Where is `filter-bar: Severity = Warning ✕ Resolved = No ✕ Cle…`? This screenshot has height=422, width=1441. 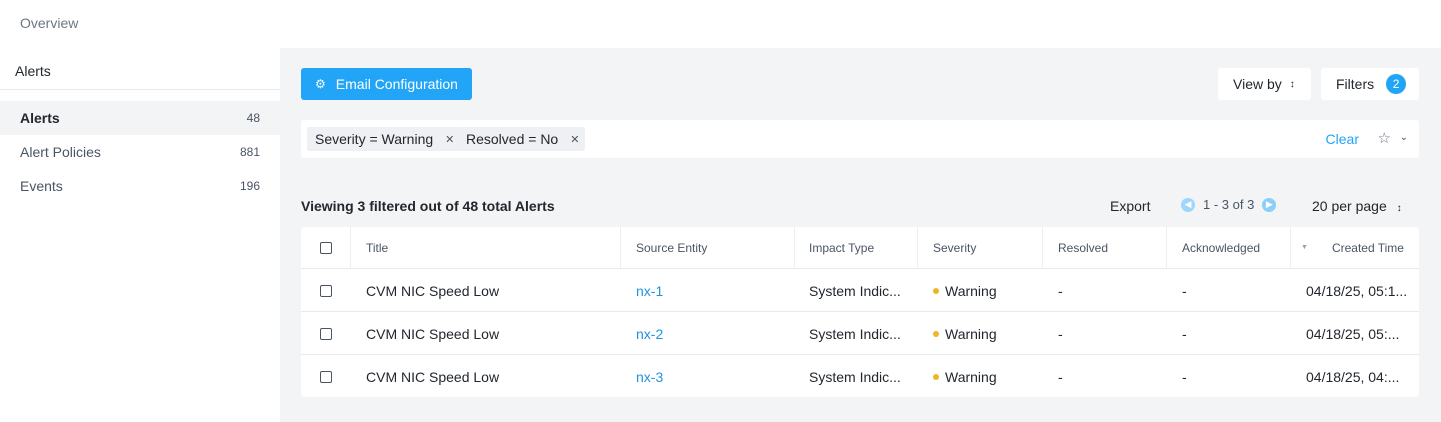 filter-bar: Severity = Warning ✕ Resolved = No ✕ Cle… is located at coordinates (860, 139).